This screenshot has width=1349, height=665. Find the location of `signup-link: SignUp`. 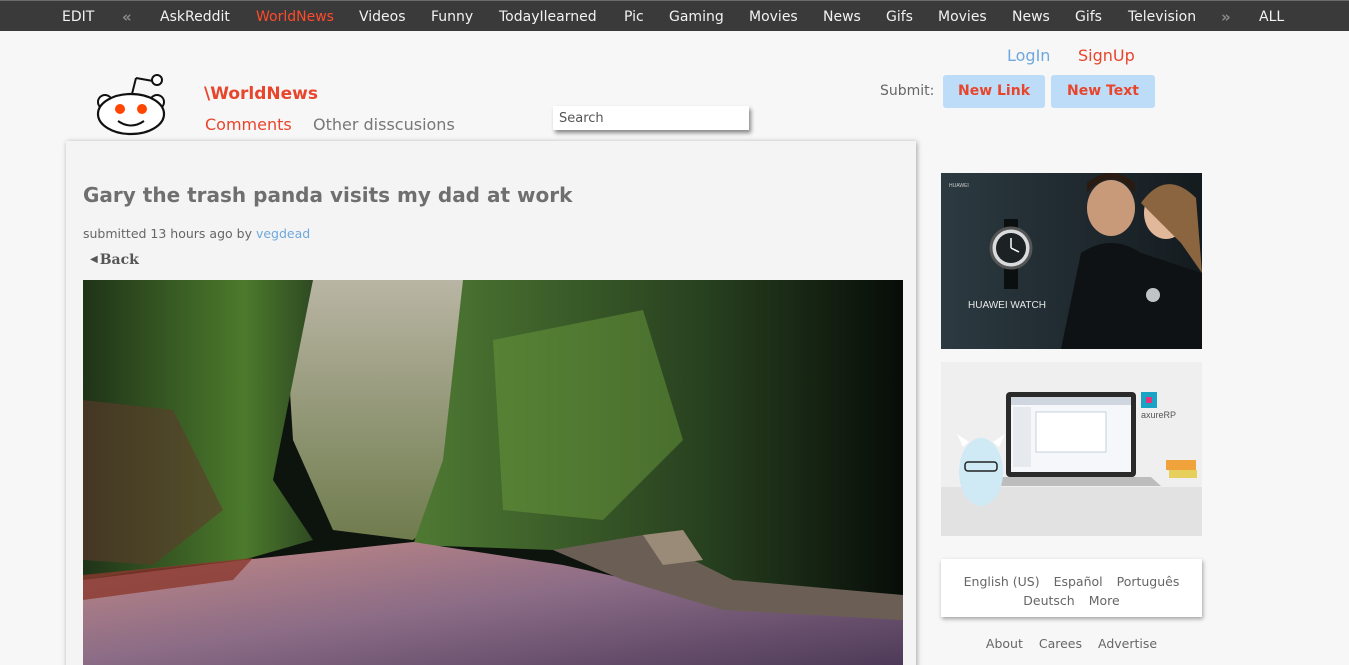

signup-link: SignUp is located at coordinates (1106, 55).